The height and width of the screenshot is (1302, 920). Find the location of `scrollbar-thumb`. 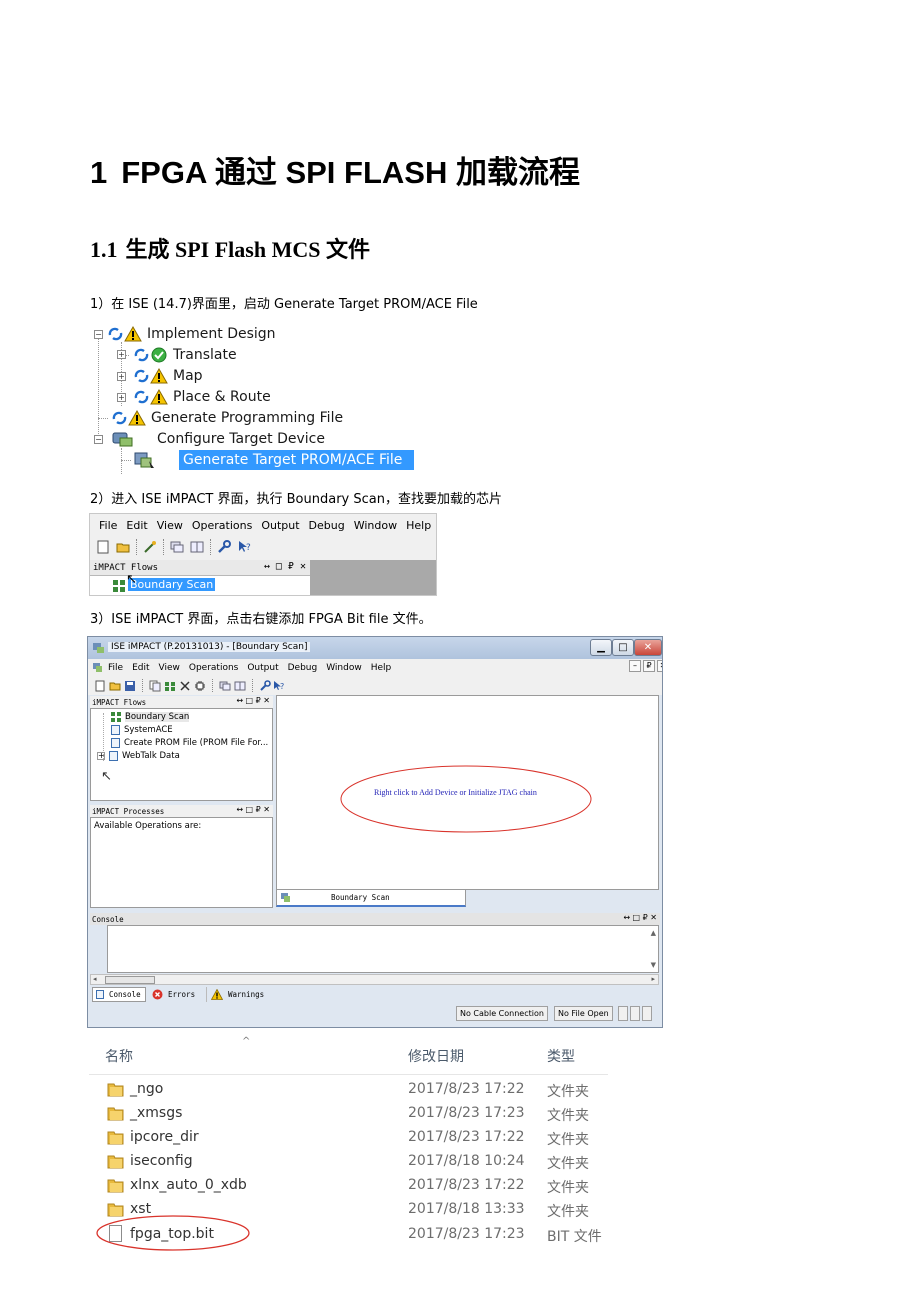

scrollbar-thumb is located at coordinates (130, 980).